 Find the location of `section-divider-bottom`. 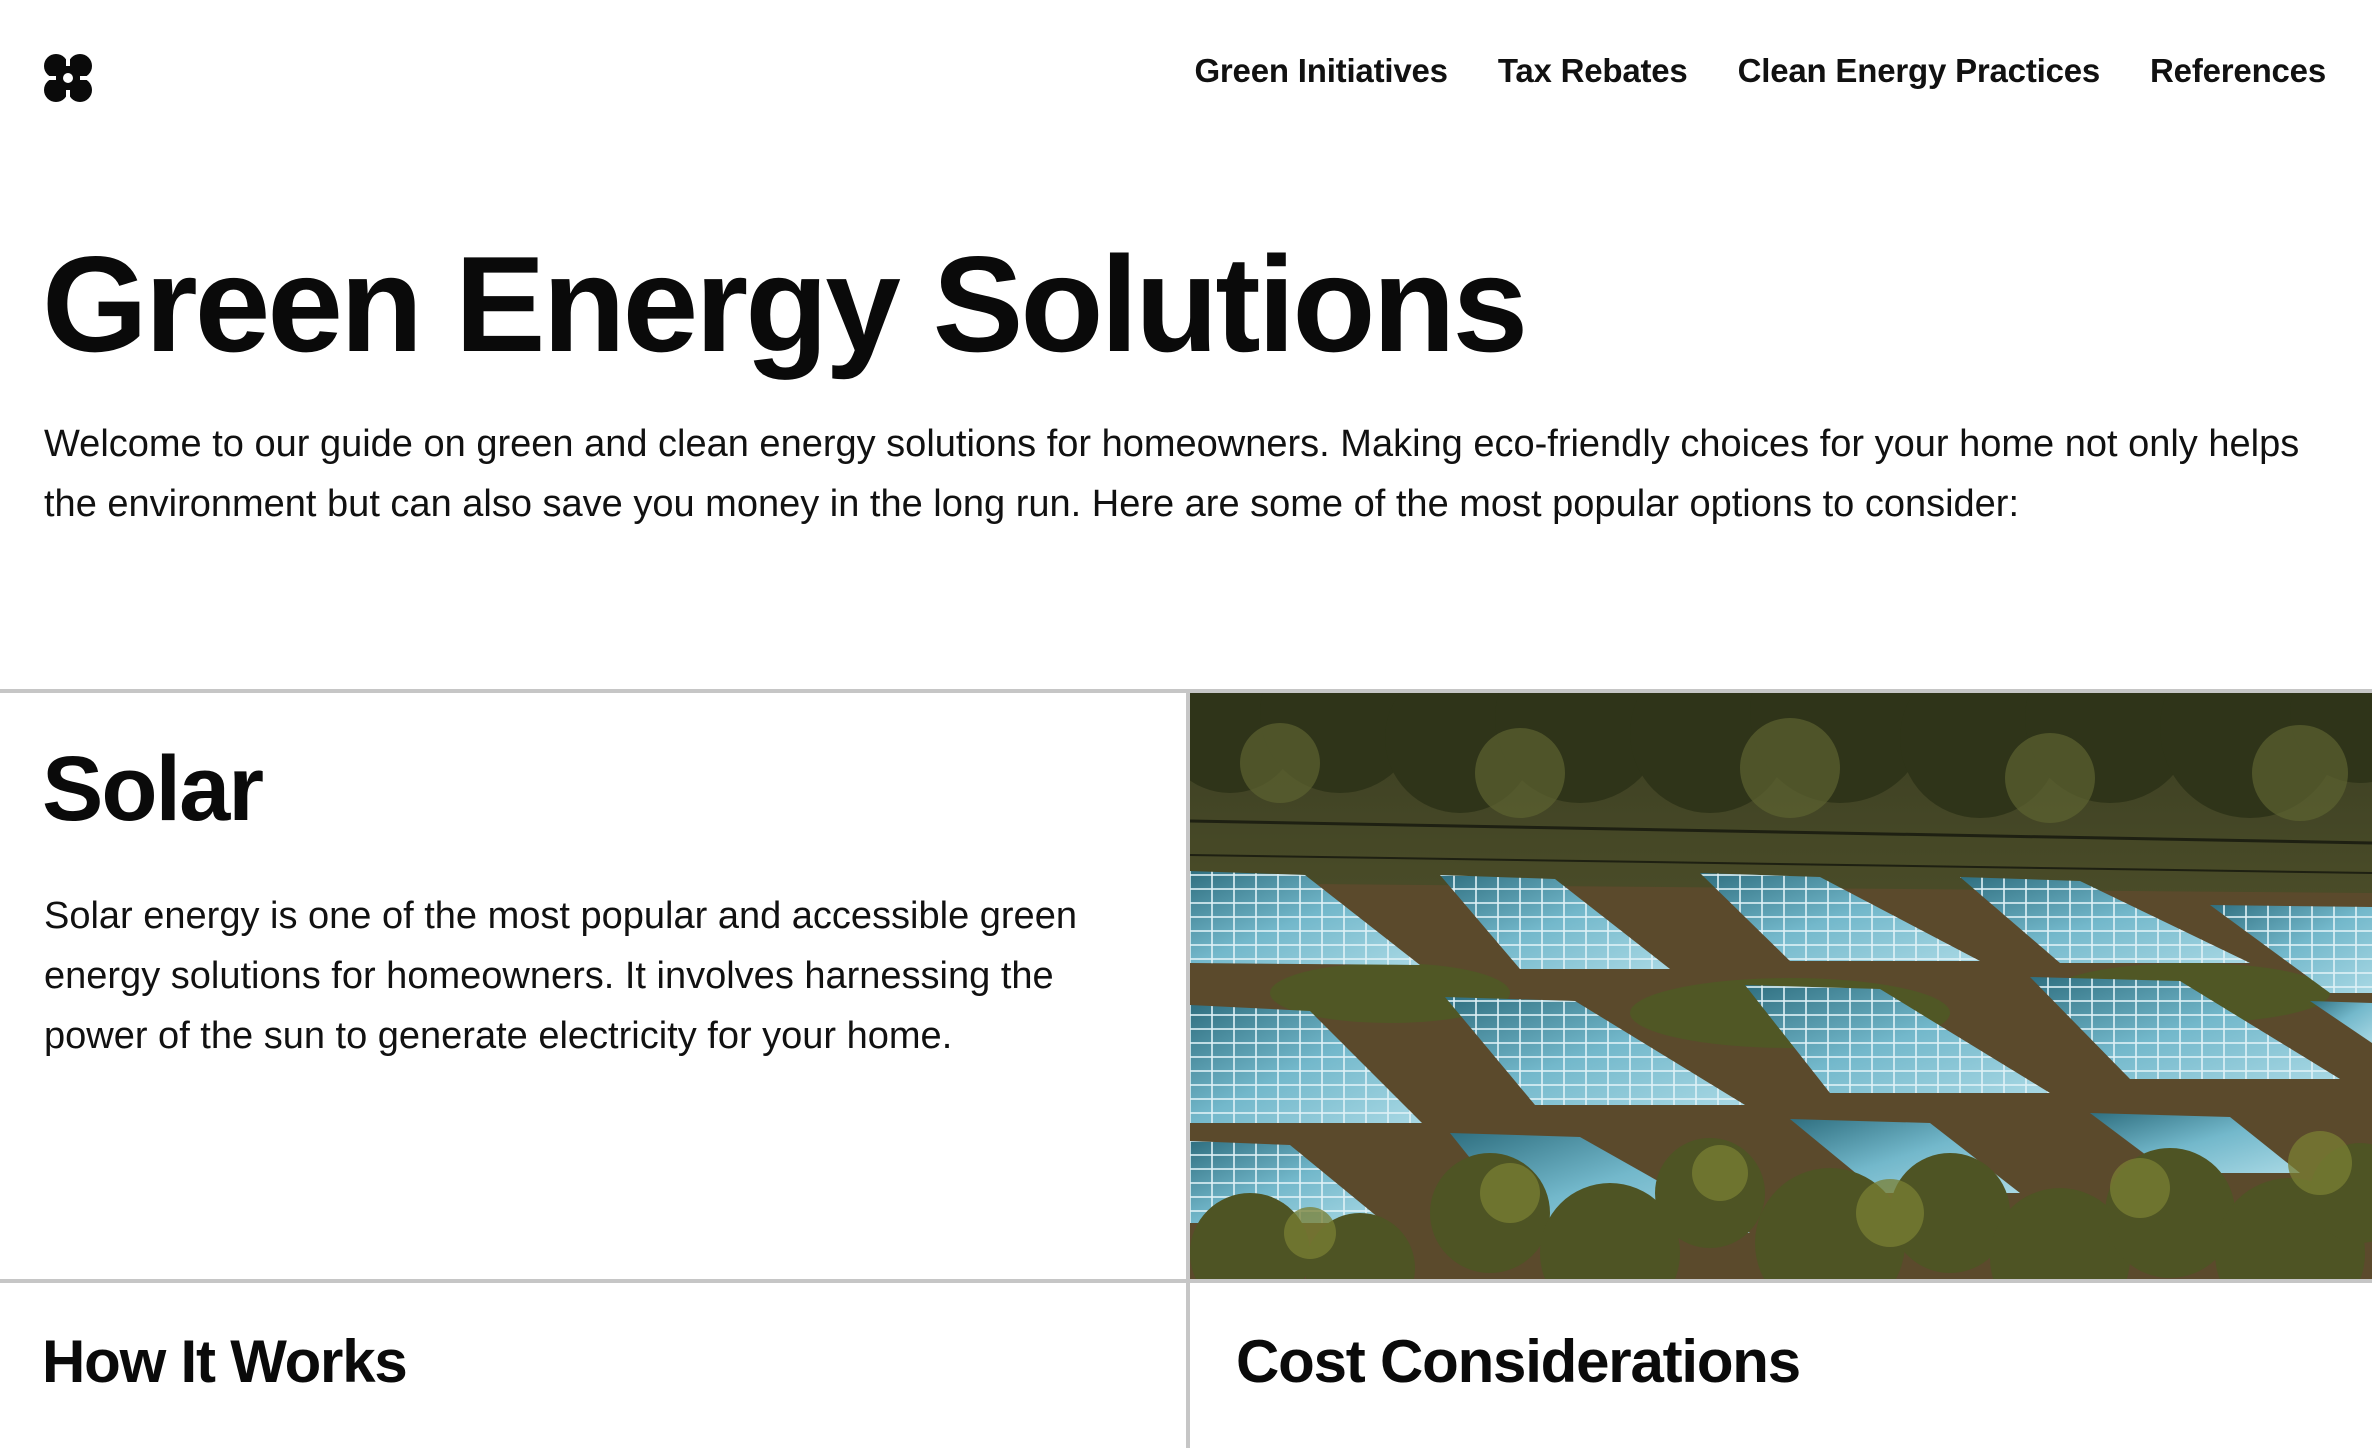

section-divider-bottom is located at coordinates (1186, 1281).